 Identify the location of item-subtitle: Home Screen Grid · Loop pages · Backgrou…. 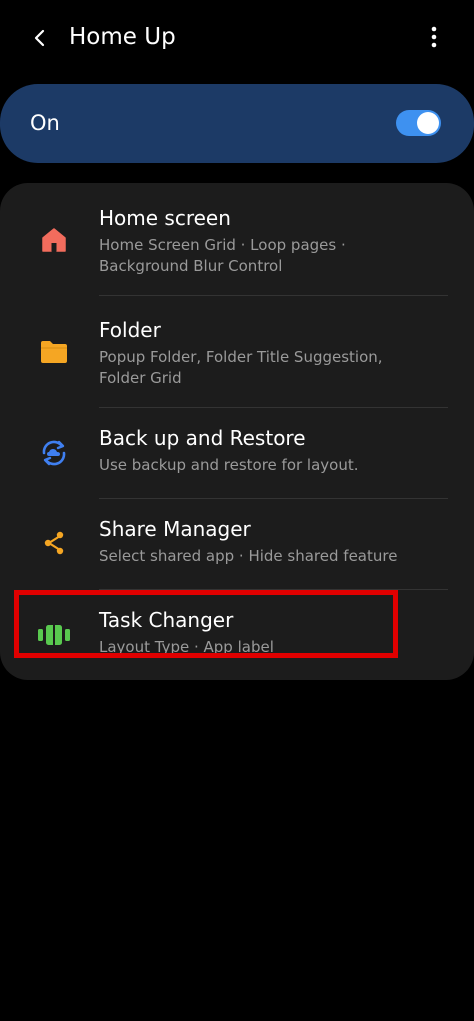
(222, 255).